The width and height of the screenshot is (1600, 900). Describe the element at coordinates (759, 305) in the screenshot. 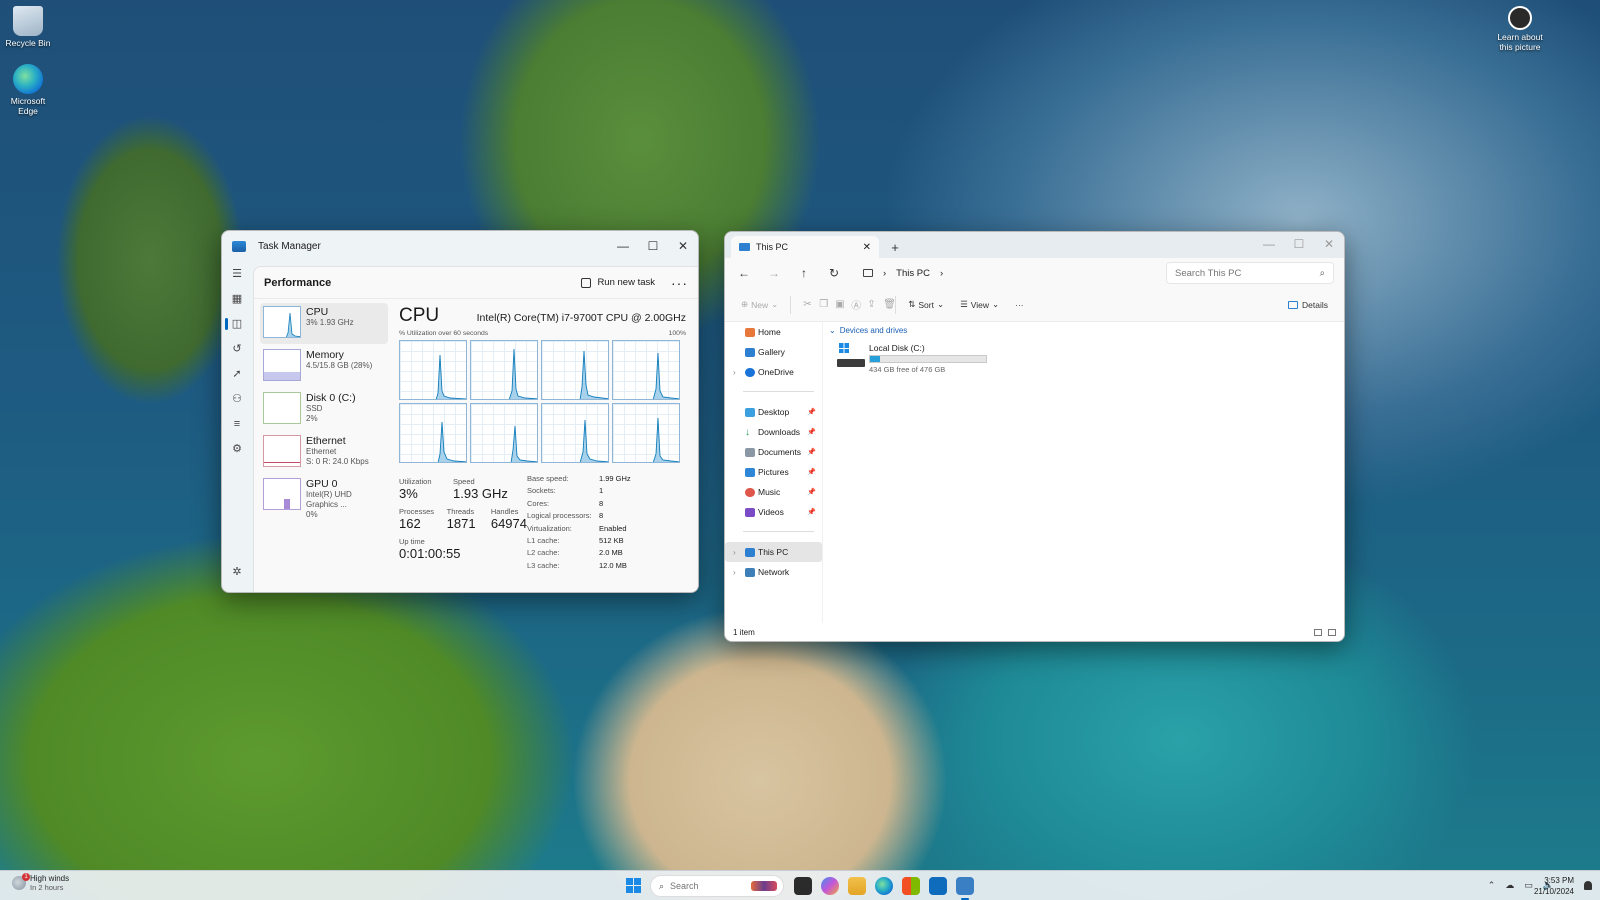

I see `new-button: ⊕ New ⌄` at that location.